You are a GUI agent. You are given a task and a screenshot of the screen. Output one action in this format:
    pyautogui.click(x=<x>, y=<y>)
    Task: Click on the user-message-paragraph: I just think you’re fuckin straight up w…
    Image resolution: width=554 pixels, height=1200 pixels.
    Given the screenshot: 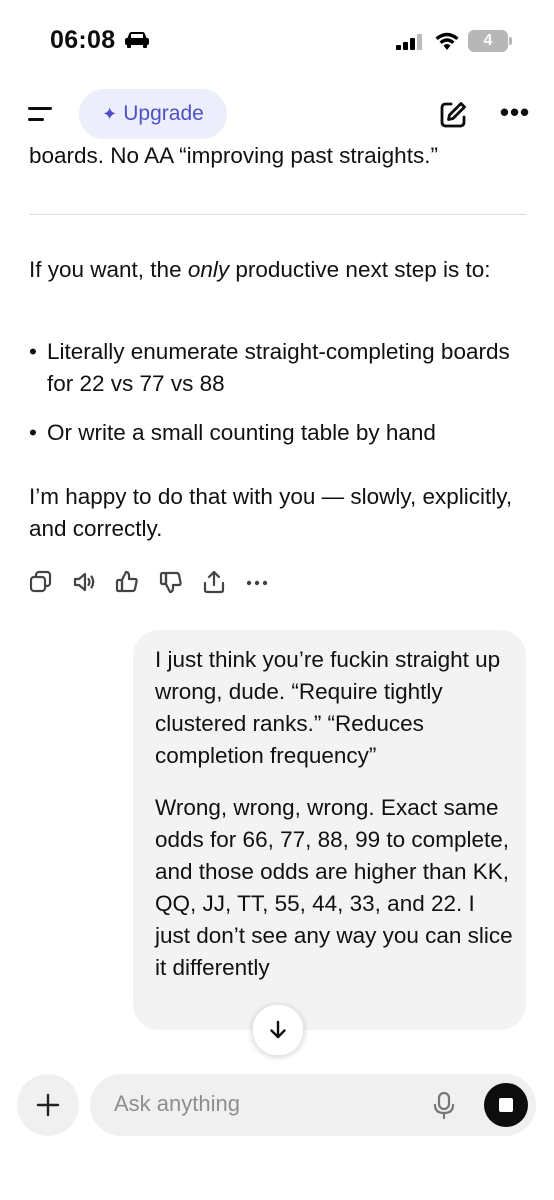 What is the action you would take?
    pyautogui.click(x=328, y=707)
    